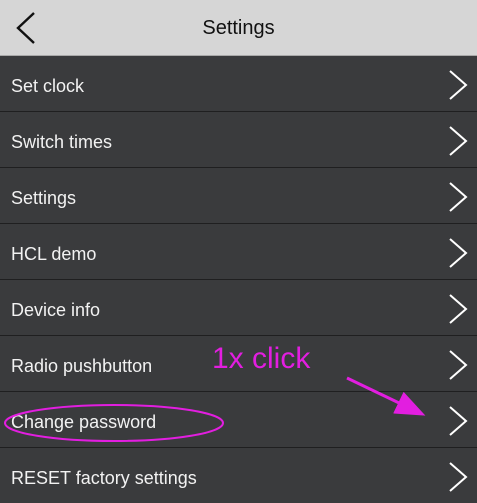 This screenshot has width=477, height=503. What do you see at coordinates (84, 422) in the screenshot?
I see `menu-item-label: Change password` at bounding box center [84, 422].